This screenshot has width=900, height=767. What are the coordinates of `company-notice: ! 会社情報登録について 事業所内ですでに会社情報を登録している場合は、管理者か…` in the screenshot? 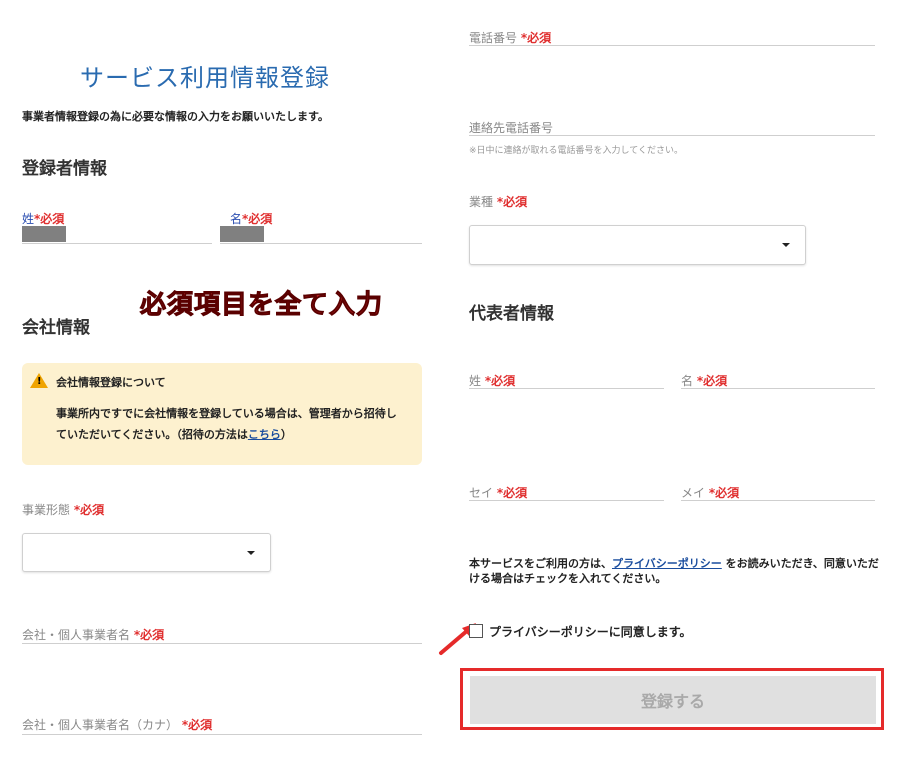 It's located at (222, 414).